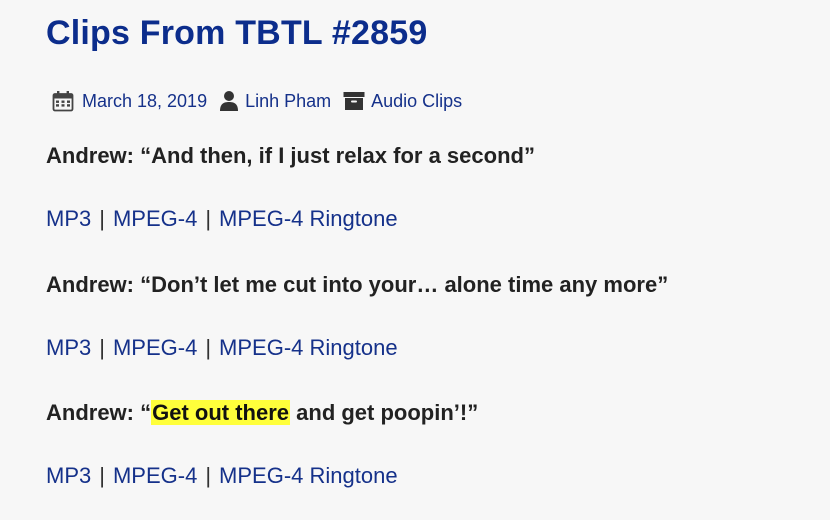 This screenshot has height=520, width=830. I want to click on category-link: Audio Clips, so click(416, 101).